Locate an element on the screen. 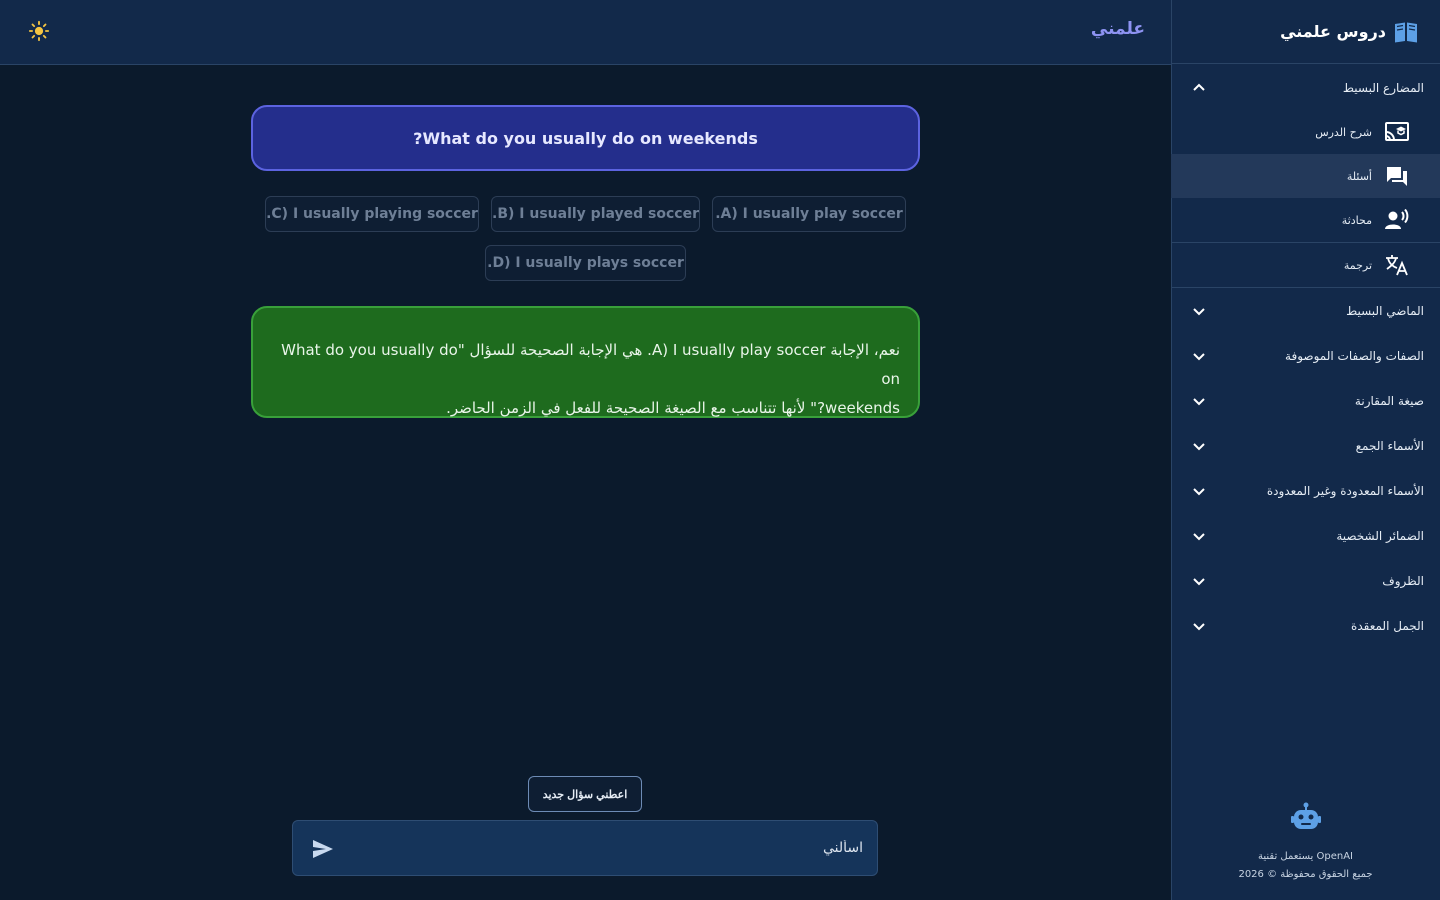  subitem-translation: ترجمة is located at coordinates (1305, 265).